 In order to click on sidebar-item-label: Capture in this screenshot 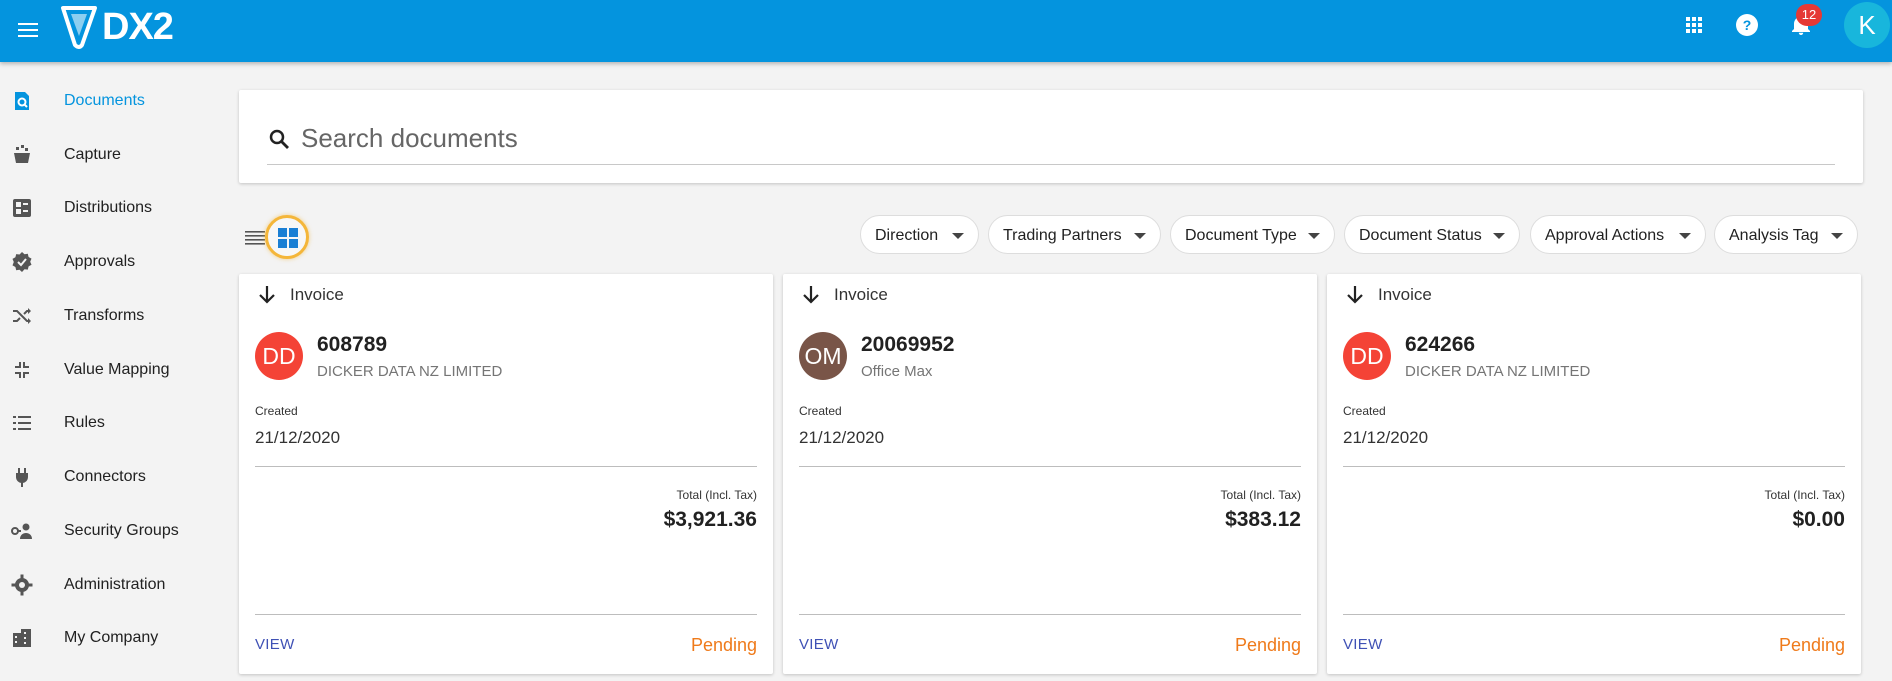, I will do `click(92, 154)`.